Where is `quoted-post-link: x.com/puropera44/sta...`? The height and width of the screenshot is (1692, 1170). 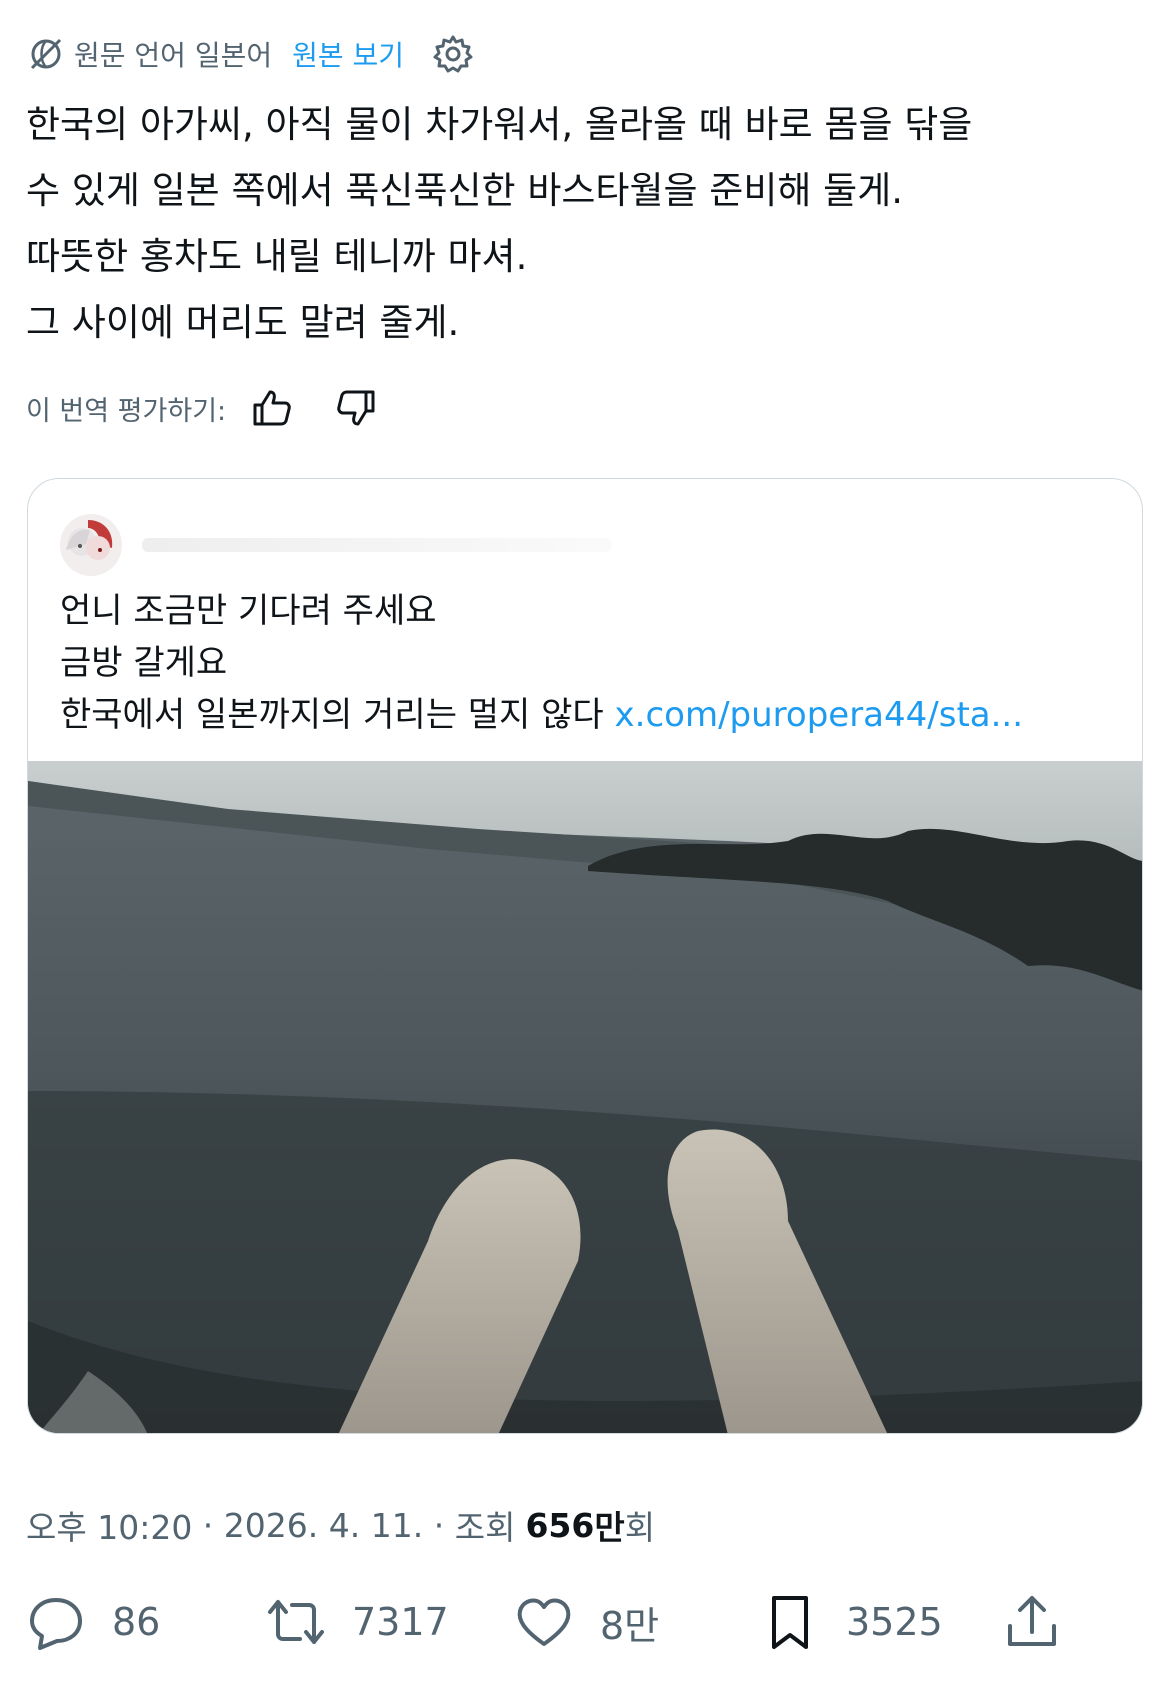 quoted-post-link: x.com/puropera44/sta... is located at coordinates (819, 715).